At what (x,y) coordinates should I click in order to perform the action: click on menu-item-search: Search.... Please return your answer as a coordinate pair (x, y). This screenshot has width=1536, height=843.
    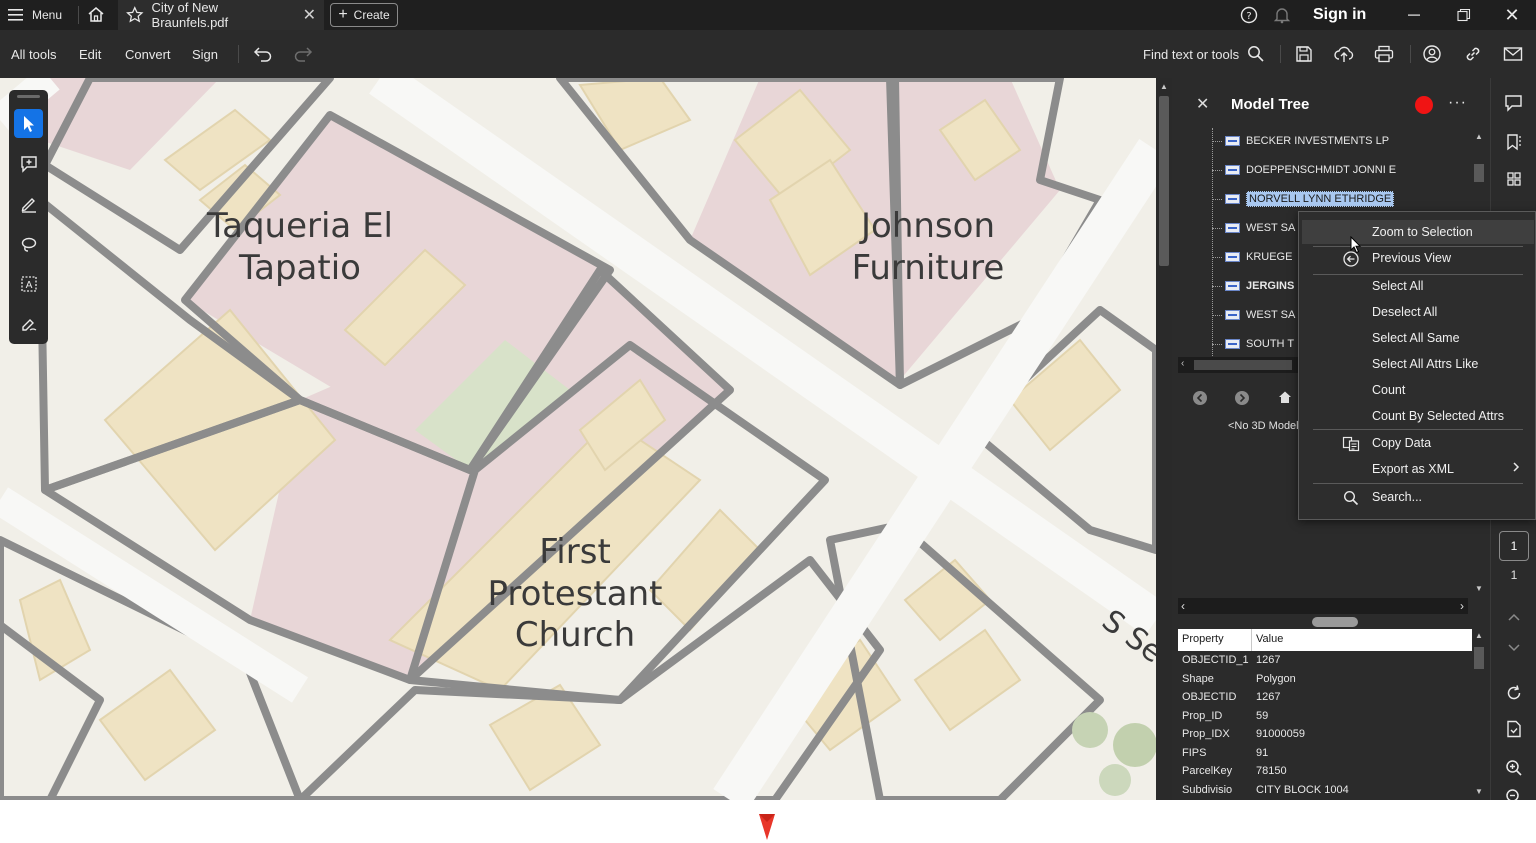
    Looking at the image, I should click on (1418, 497).